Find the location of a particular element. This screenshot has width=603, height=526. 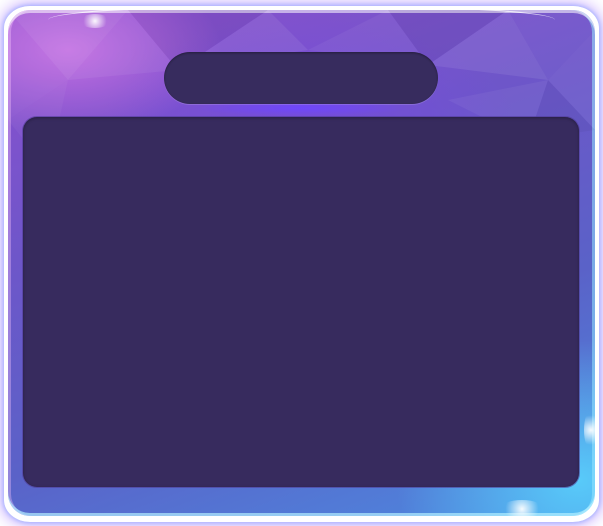

frame-top-highlight is located at coordinates (301, 23).